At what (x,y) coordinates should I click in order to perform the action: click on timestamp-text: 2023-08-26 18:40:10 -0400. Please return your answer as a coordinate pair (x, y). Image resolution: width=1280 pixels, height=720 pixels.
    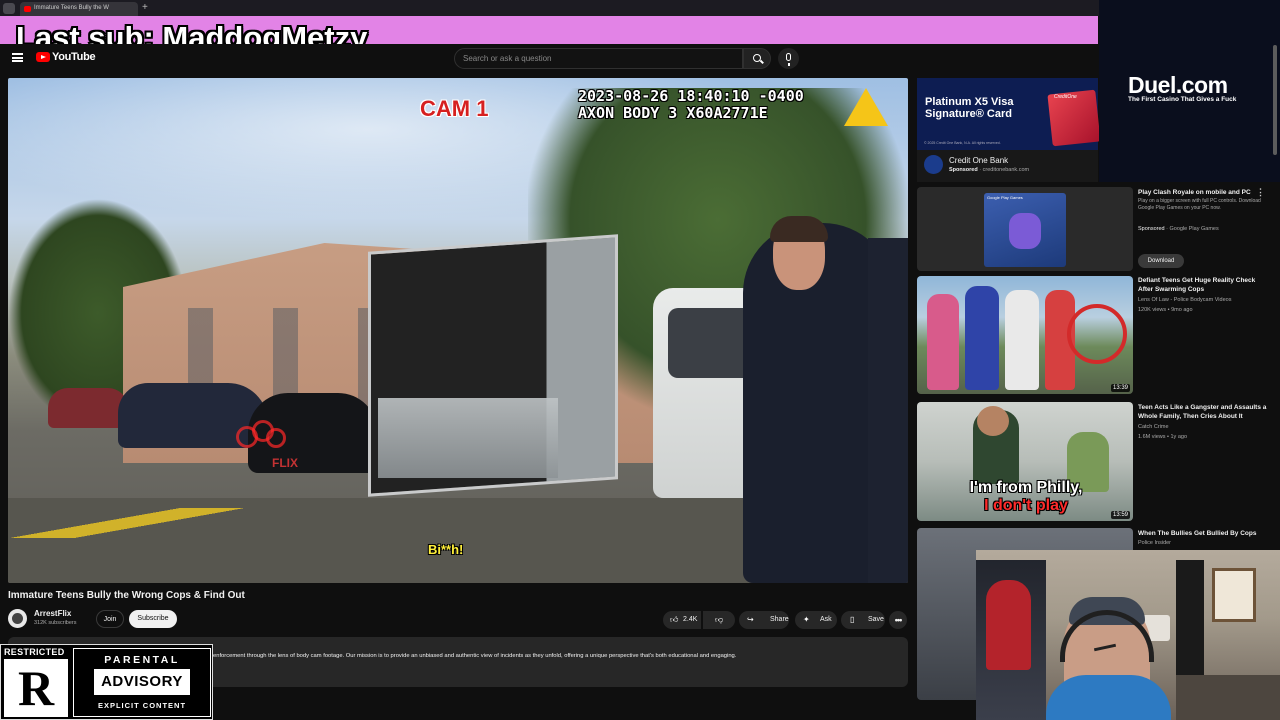
    Looking at the image, I should click on (691, 96).